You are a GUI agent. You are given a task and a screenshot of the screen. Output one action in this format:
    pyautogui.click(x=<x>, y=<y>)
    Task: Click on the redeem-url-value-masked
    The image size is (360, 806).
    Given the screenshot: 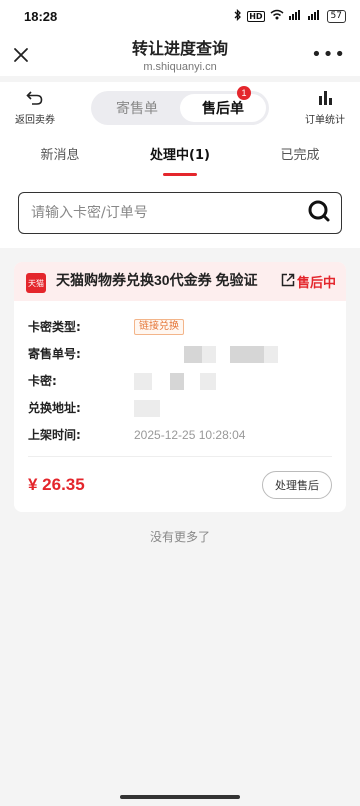 What is the action you would take?
    pyautogui.click(x=233, y=408)
    